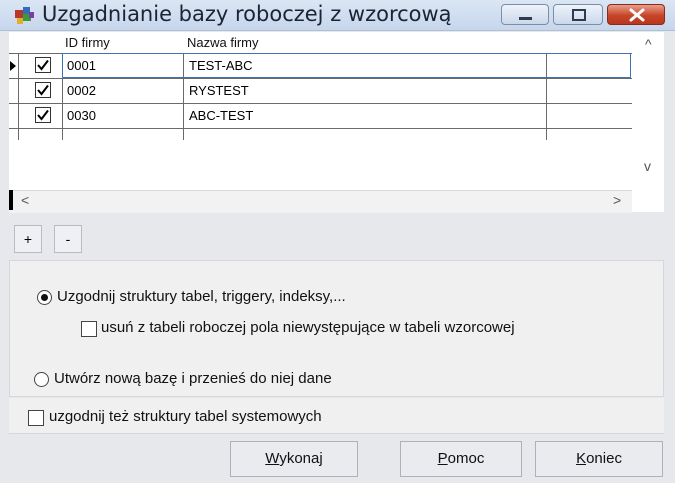 The width and height of the screenshot is (675, 483). Describe the element at coordinates (320, 158) in the screenshot. I see `empty-row` at that location.